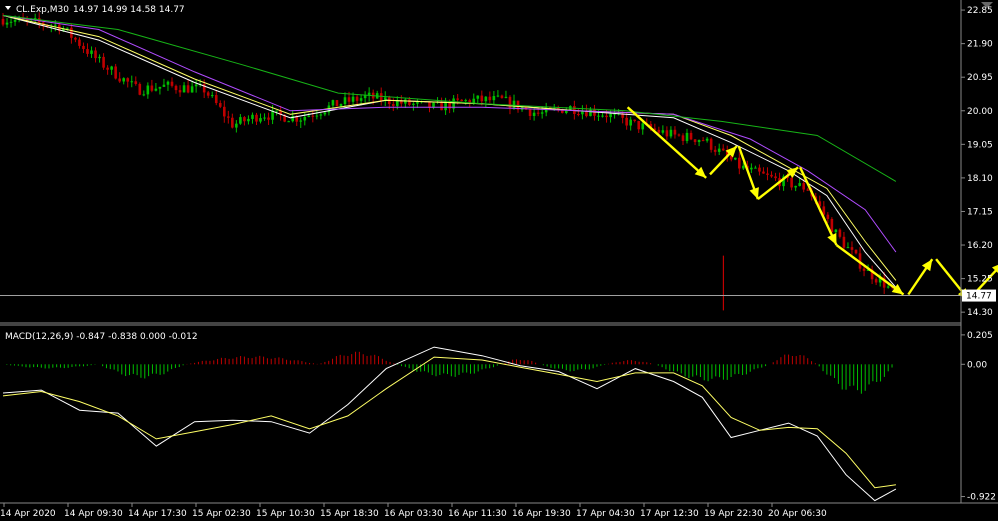  Describe the element at coordinates (129, 10) in the screenshot. I see `ohlc-label: 14.97 14.99 14.58 14.77` at that location.